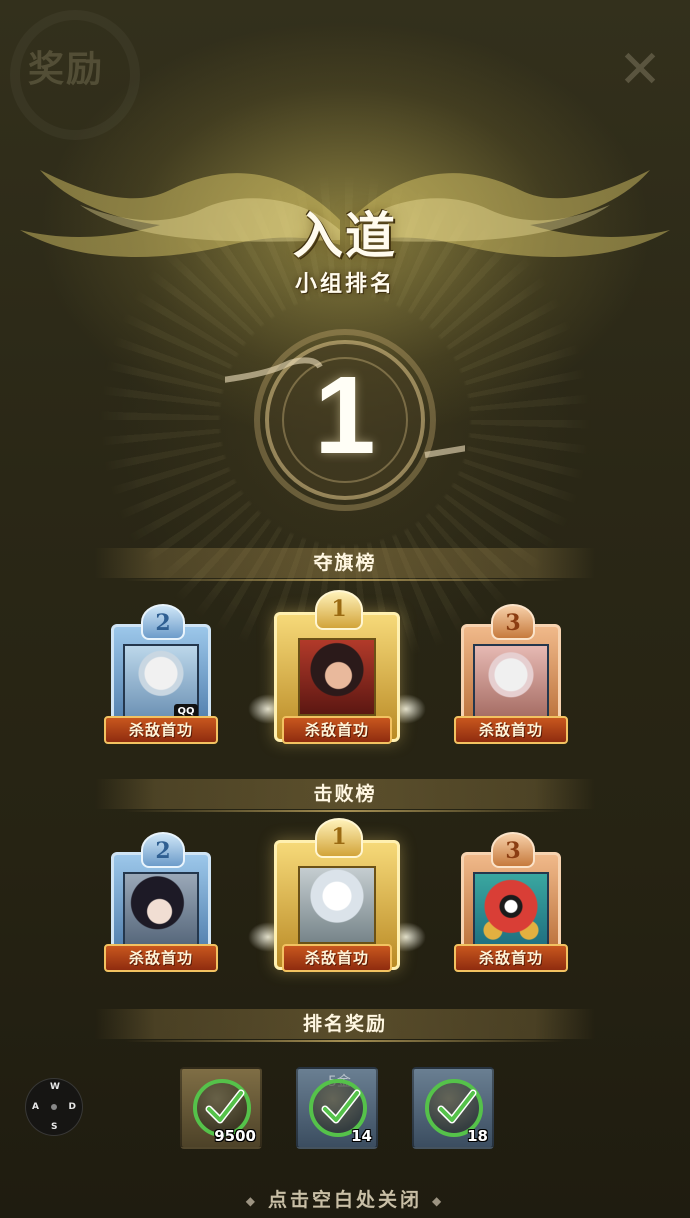 The height and width of the screenshot is (1218, 690). I want to click on reward-item-3: 18, so click(453, 1108).